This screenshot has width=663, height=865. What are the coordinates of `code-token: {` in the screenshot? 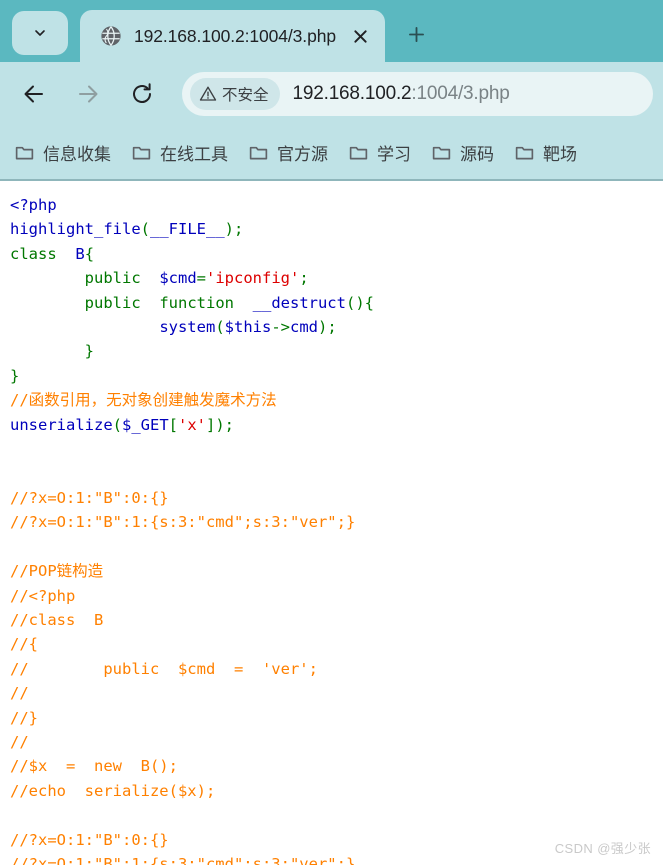 It's located at (89, 253).